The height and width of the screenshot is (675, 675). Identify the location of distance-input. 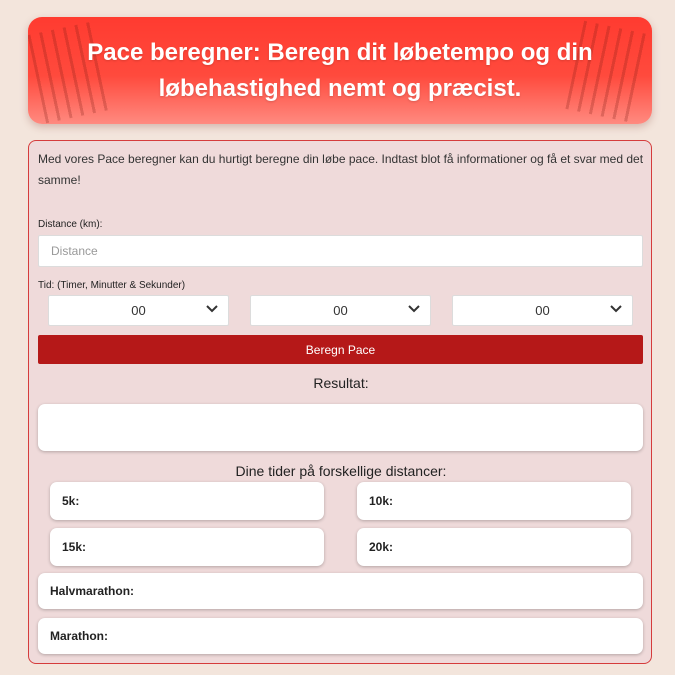
(340, 251).